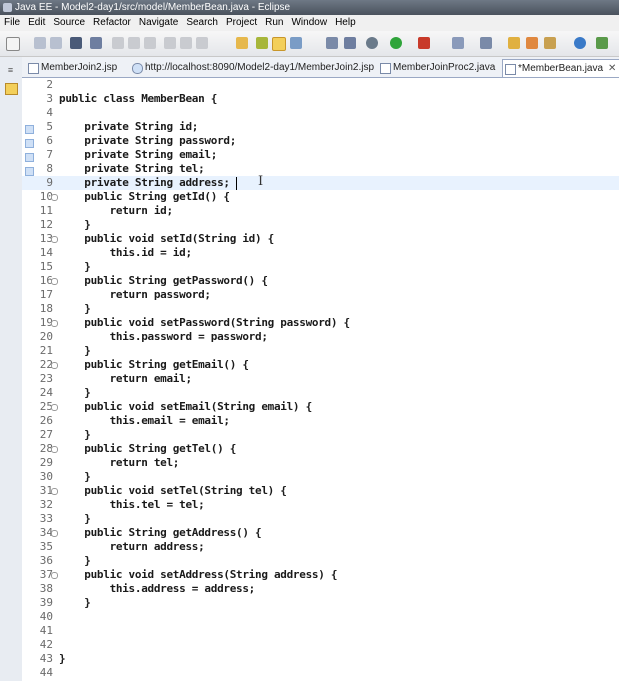 This screenshot has width=619, height=681. I want to click on line-number: 2, so click(49, 84).